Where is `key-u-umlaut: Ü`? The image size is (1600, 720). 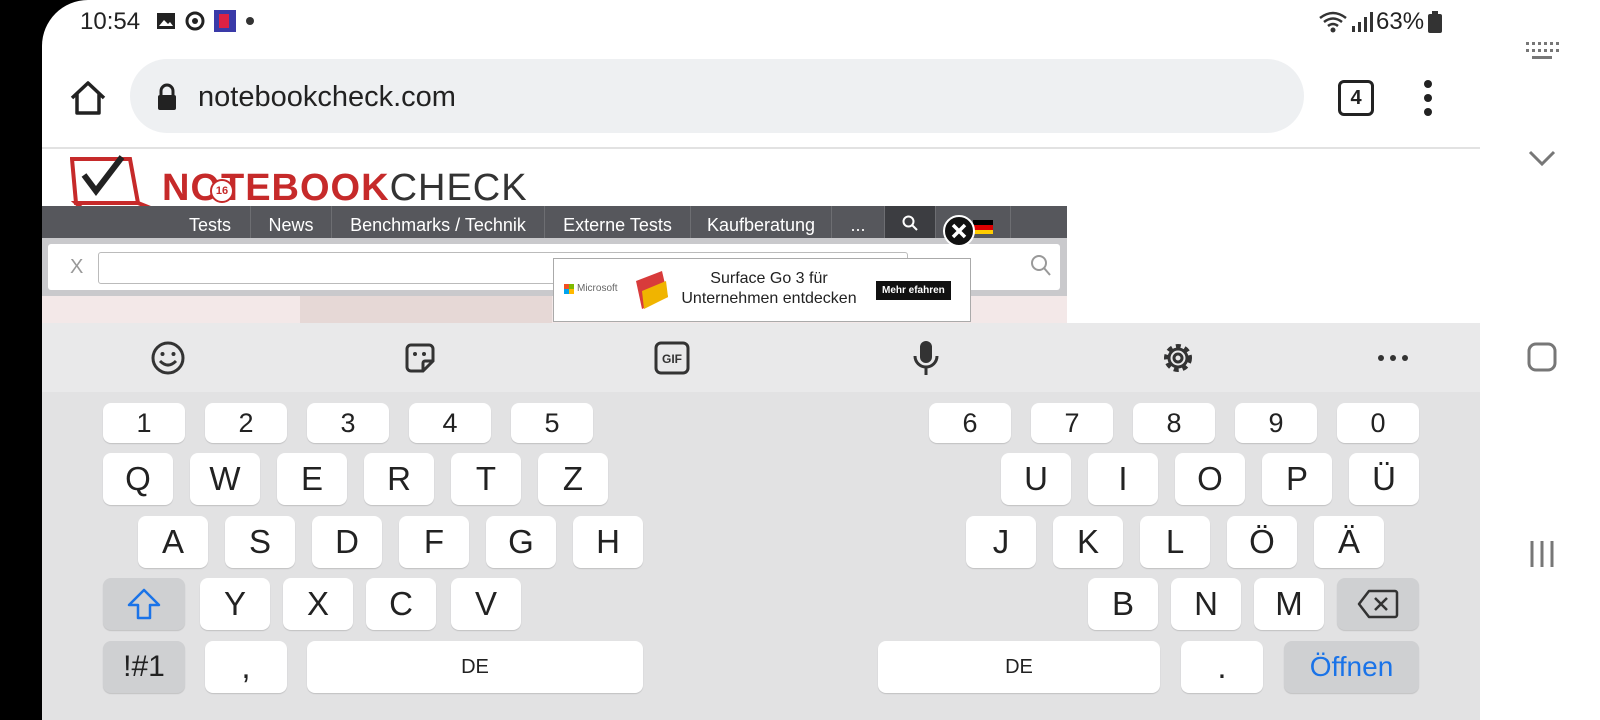 key-u-umlaut: Ü is located at coordinates (1384, 479).